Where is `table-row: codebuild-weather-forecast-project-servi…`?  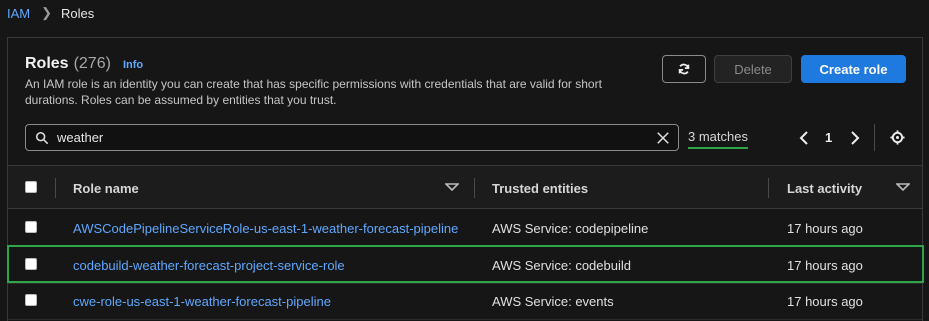
table-row: codebuild-weather-forecast-project-servi… is located at coordinates (465, 264).